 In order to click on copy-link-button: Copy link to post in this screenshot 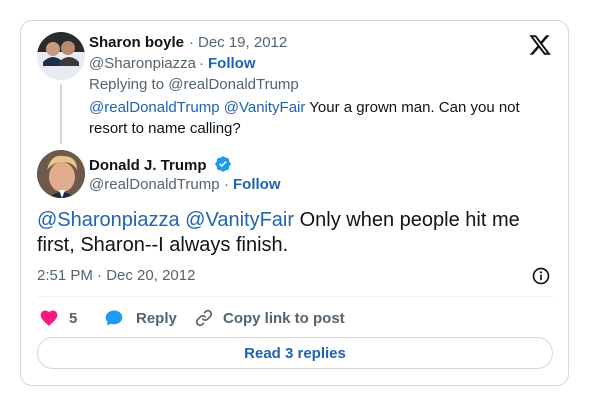, I will do `click(269, 318)`.